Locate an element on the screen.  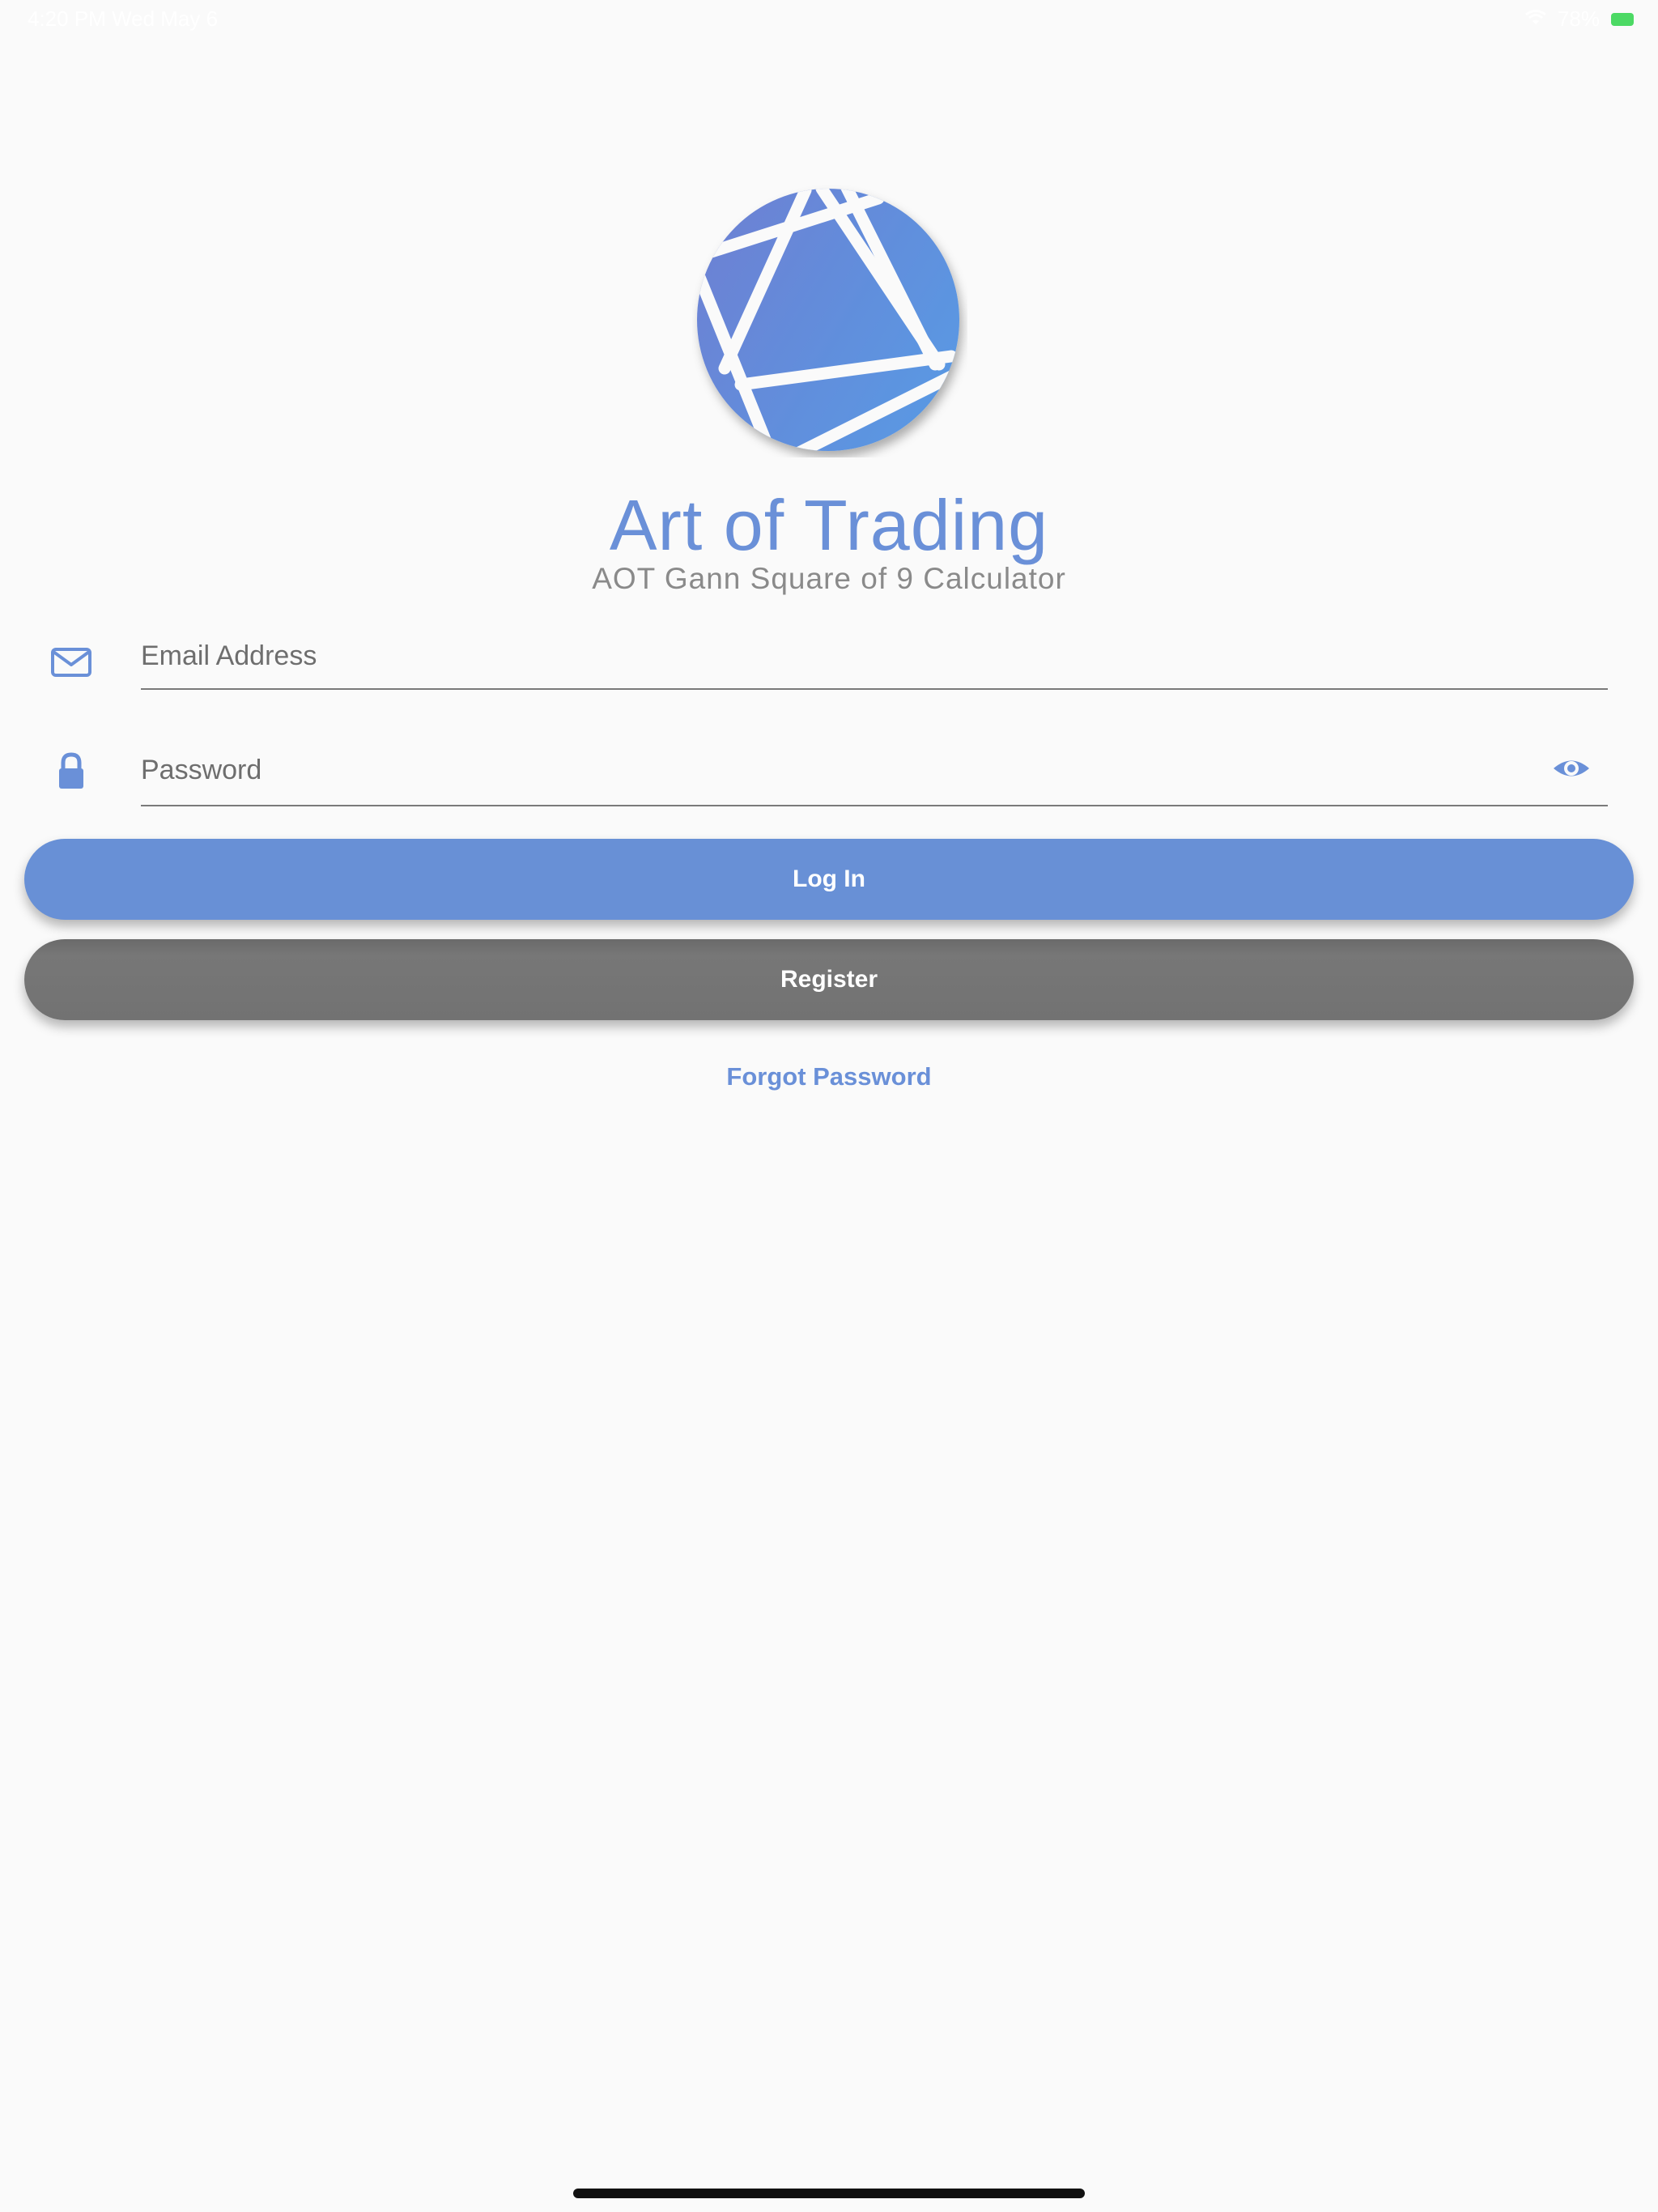
status-indicators: 78% is located at coordinates (1579, 19).